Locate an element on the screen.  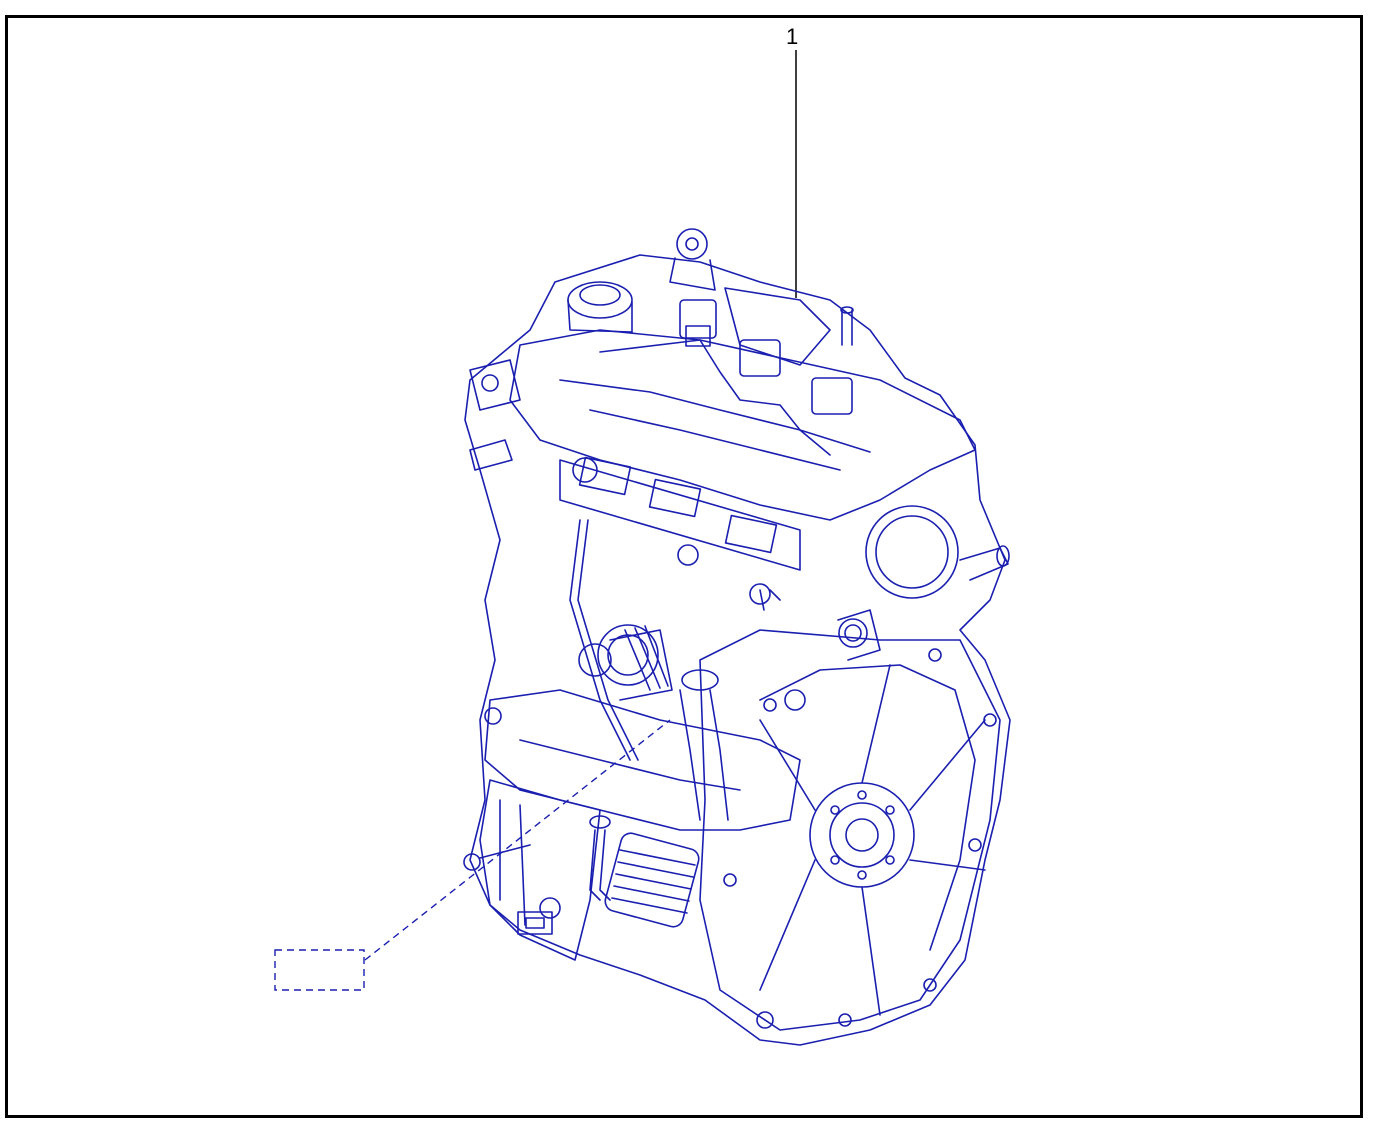
dashed-reference-leader is located at coordinates (472, 855).